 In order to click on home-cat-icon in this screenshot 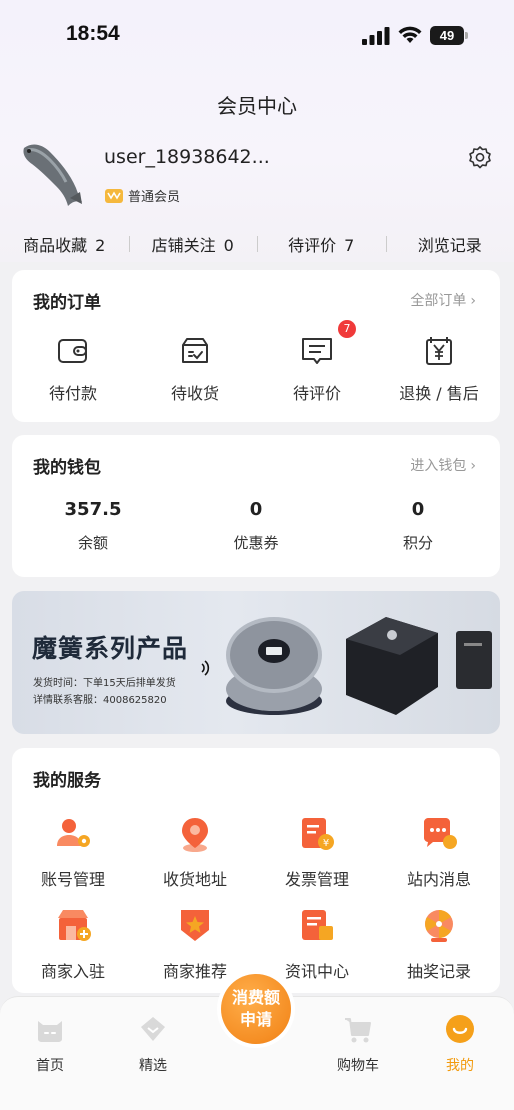, I will do `click(50, 1031)`.